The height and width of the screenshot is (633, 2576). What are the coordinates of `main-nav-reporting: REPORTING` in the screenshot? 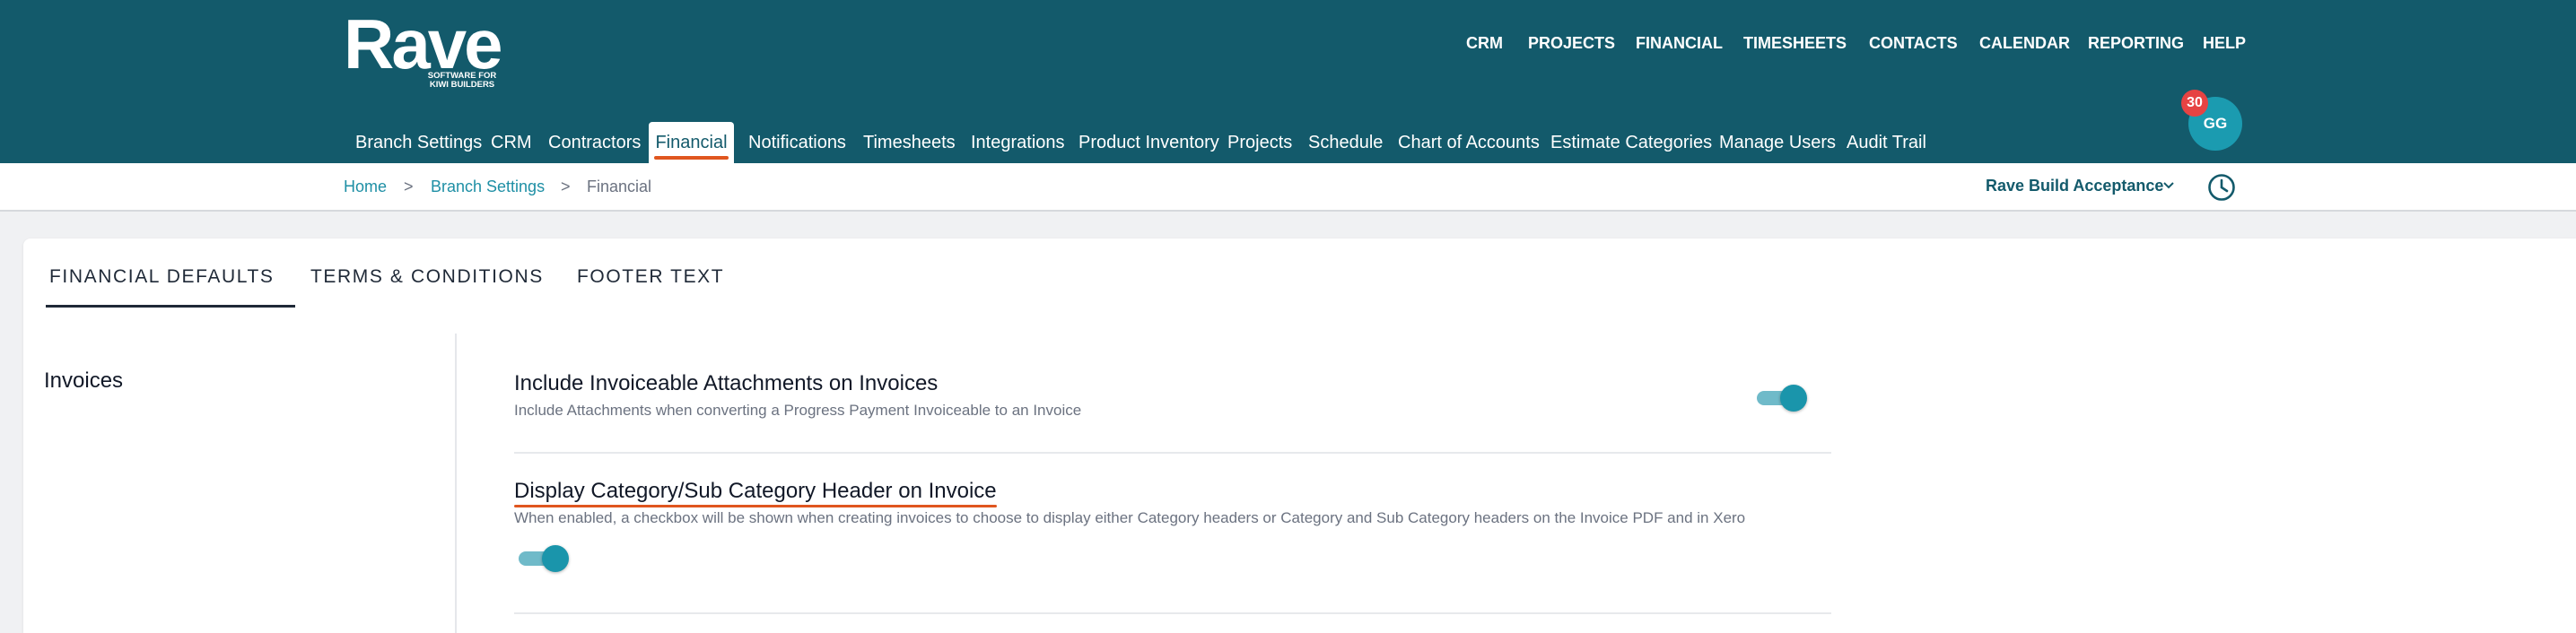 It's located at (2136, 43).